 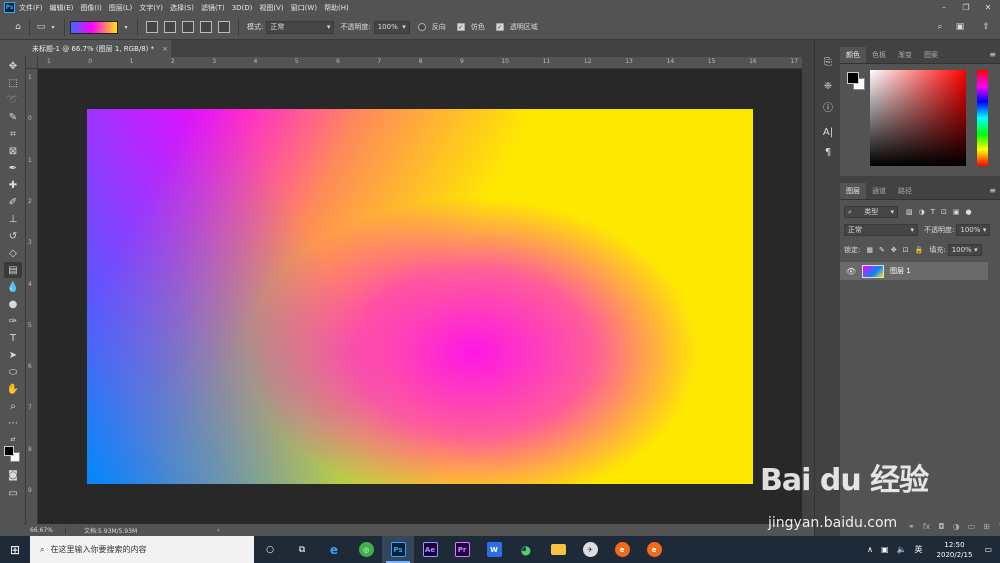 What do you see at coordinates (142, 549) in the screenshot?
I see `taskbar-search-input: ⌕ 在这里输入你要搜索的内容` at bounding box center [142, 549].